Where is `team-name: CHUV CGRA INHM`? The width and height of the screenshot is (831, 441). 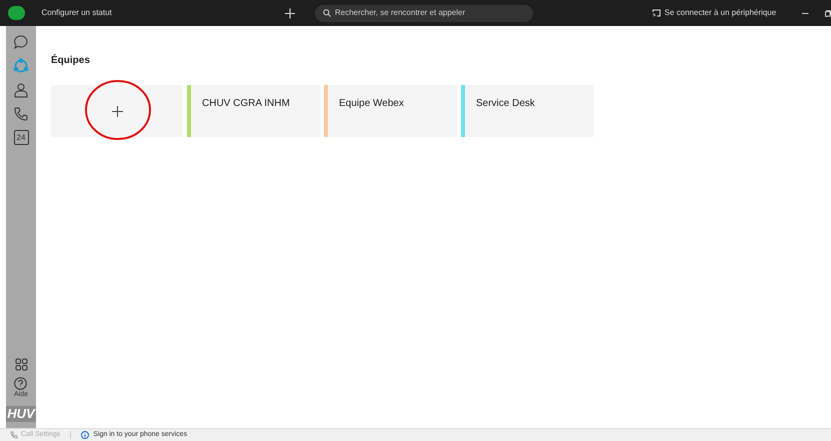 team-name: CHUV CGRA INHM is located at coordinates (246, 104).